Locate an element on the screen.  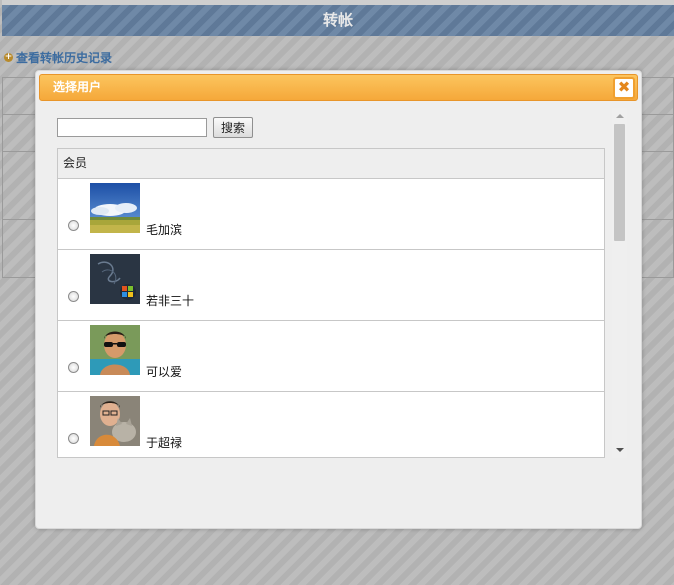
transfer-history-link: + 查看转帐历史记录 is located at coordinates (58, 57).